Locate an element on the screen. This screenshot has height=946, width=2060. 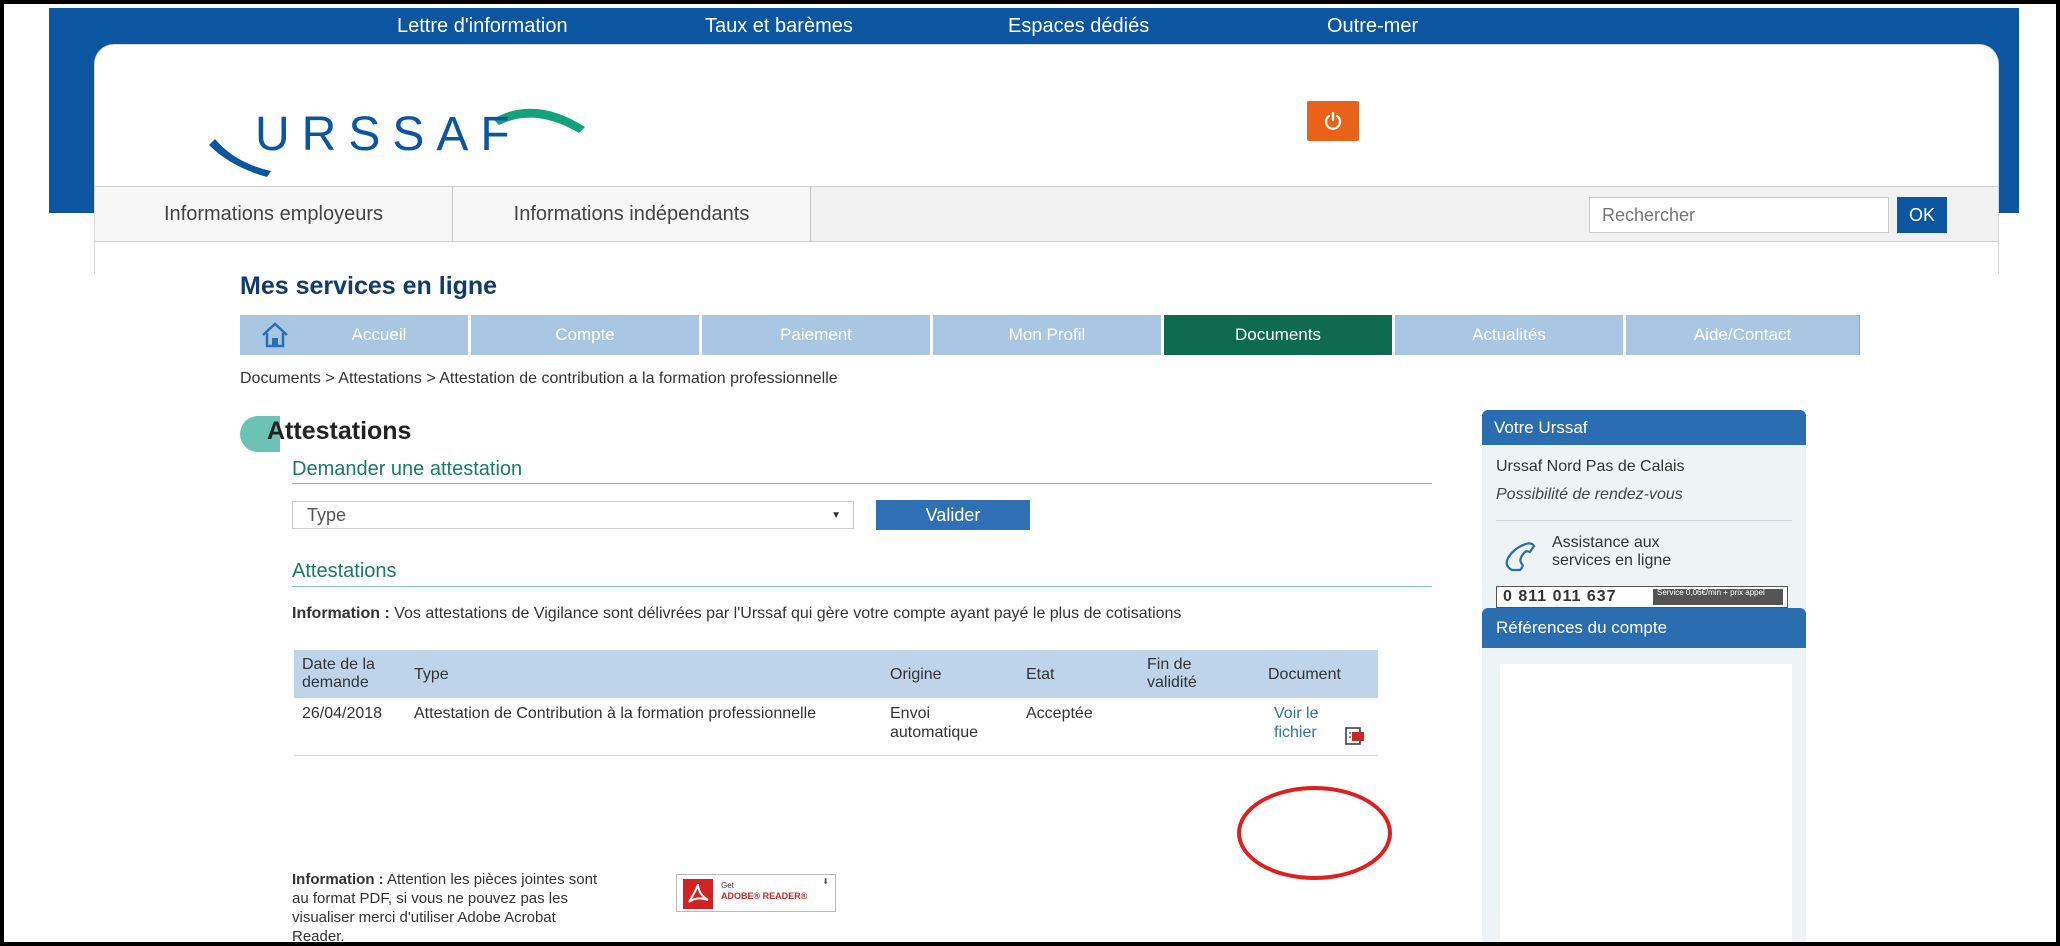
references-panel: Références du compte is located at coordinates (1644, 775).